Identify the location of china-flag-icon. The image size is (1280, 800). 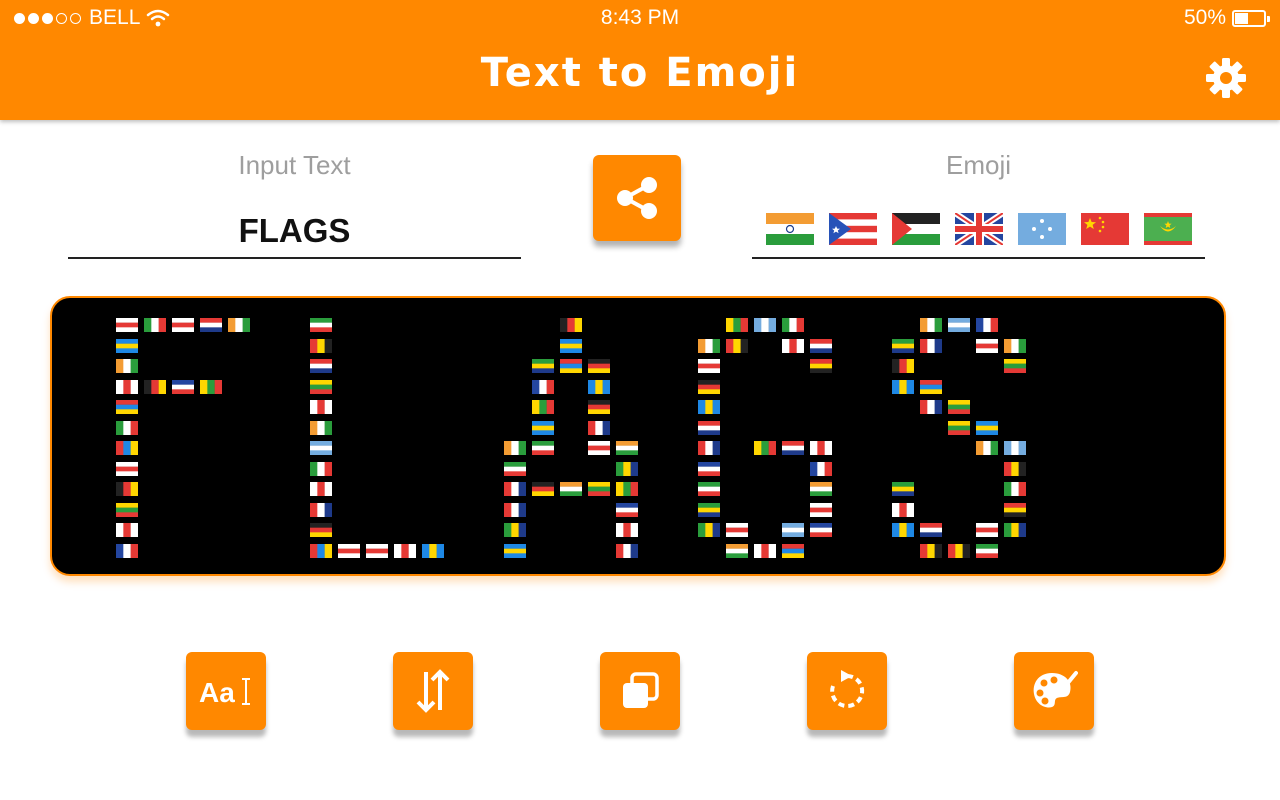
(1104, 229).